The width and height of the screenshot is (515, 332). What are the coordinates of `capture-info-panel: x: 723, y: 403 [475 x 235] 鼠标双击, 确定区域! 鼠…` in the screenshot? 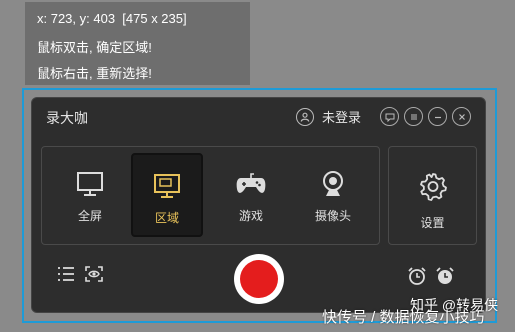 It's located at (137, 43).